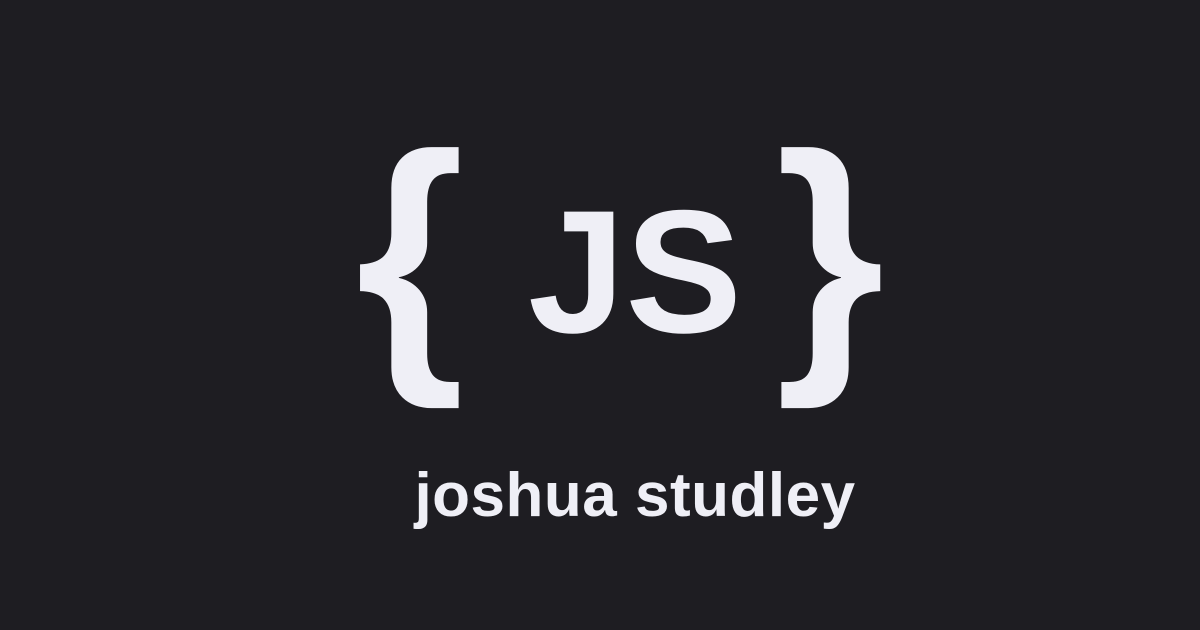 This screenshot has width=1200, height=630. Describe the element at coordinates (635, 272) in the screenshot. I see `logo-letters: JS` at that location.